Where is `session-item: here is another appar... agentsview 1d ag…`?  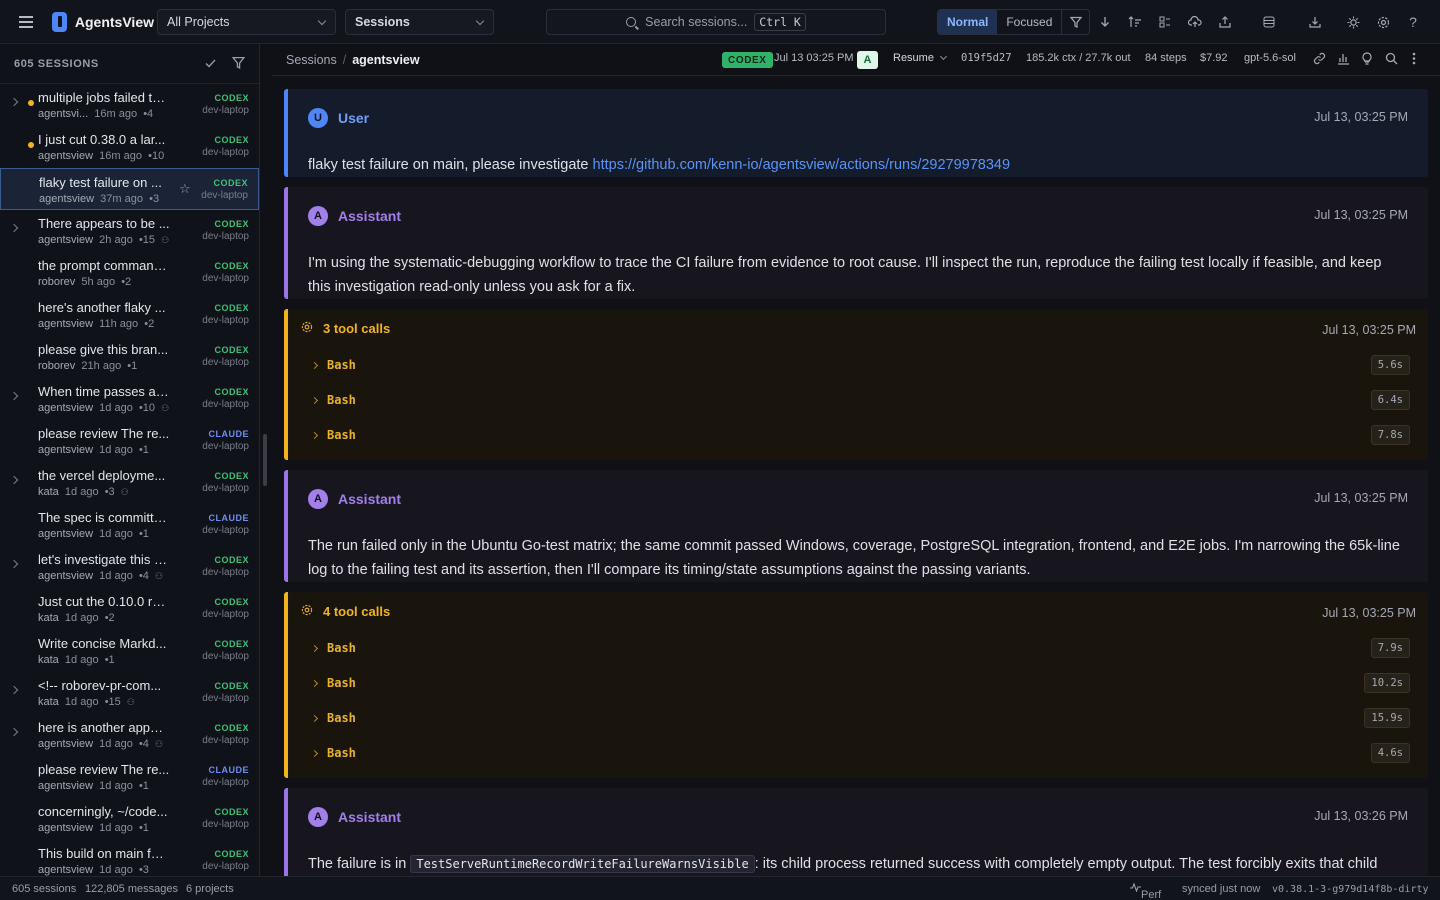 session-item: here is another appar... agentsview 1d ag… is located at coordinates (129, 735).